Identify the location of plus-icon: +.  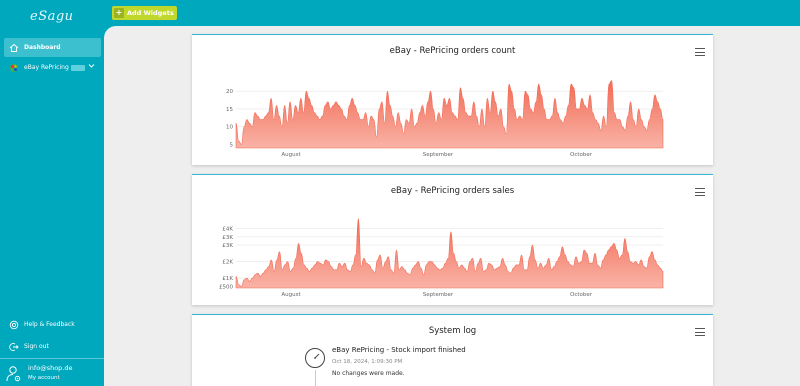
(119, 13).